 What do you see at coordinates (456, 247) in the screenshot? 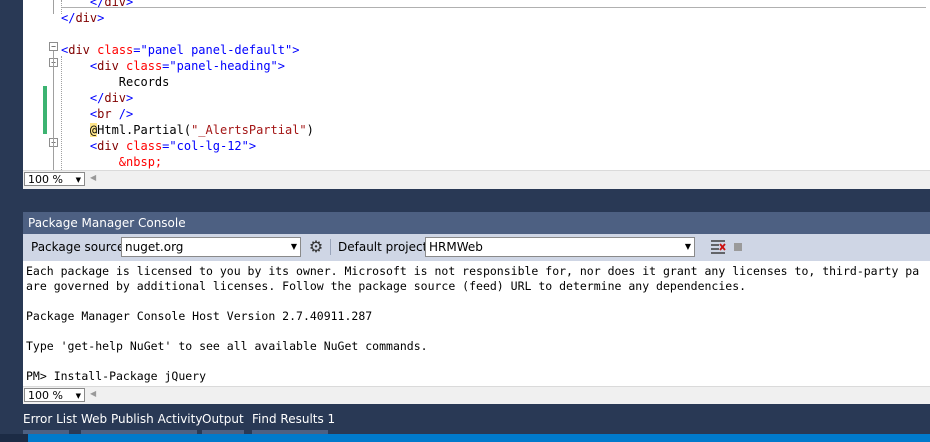
I see `default-project-value: HRMWeb` at bounding box center [456, 247].